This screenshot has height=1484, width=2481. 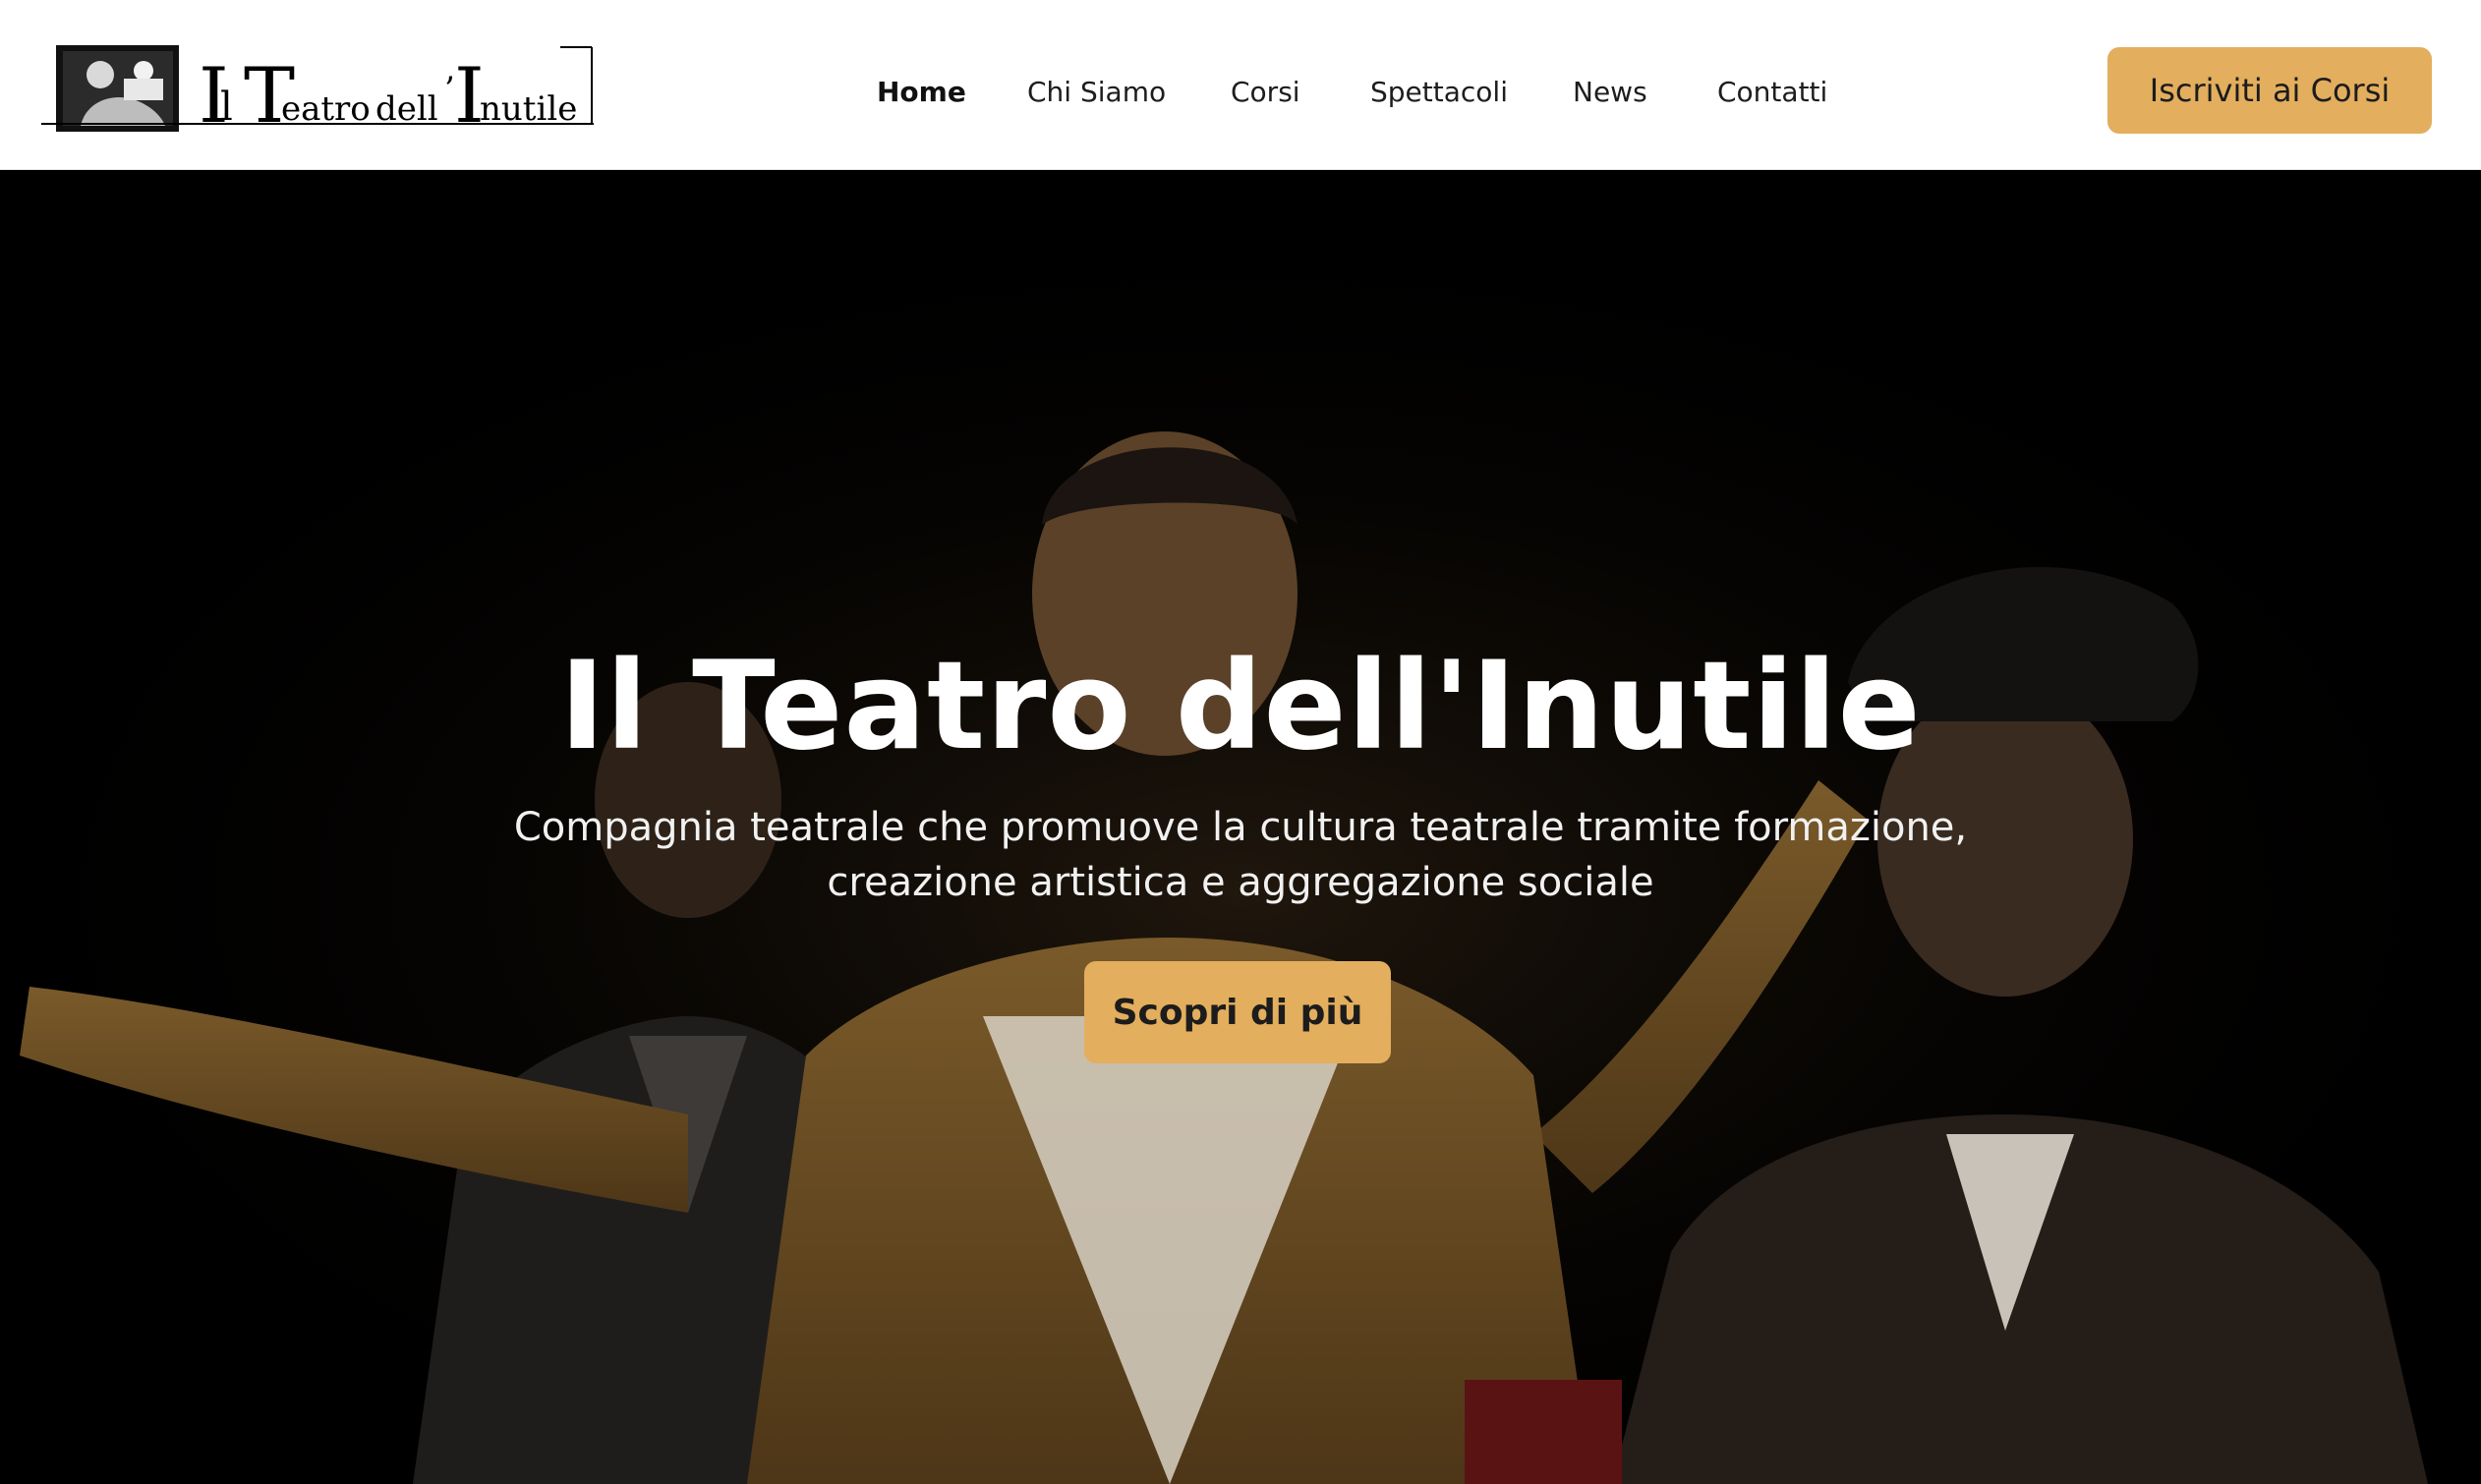 I want to click on nav-item-news: News, so click(x=1610, y=92).